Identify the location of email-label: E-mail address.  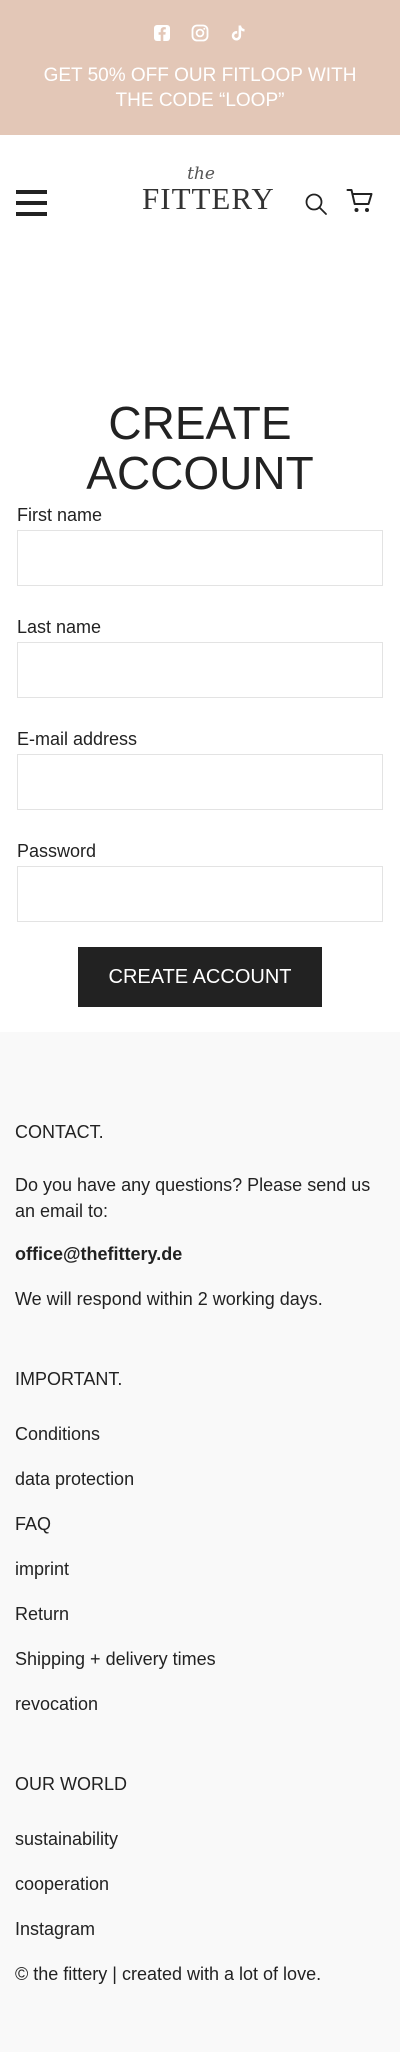
(77, 739).